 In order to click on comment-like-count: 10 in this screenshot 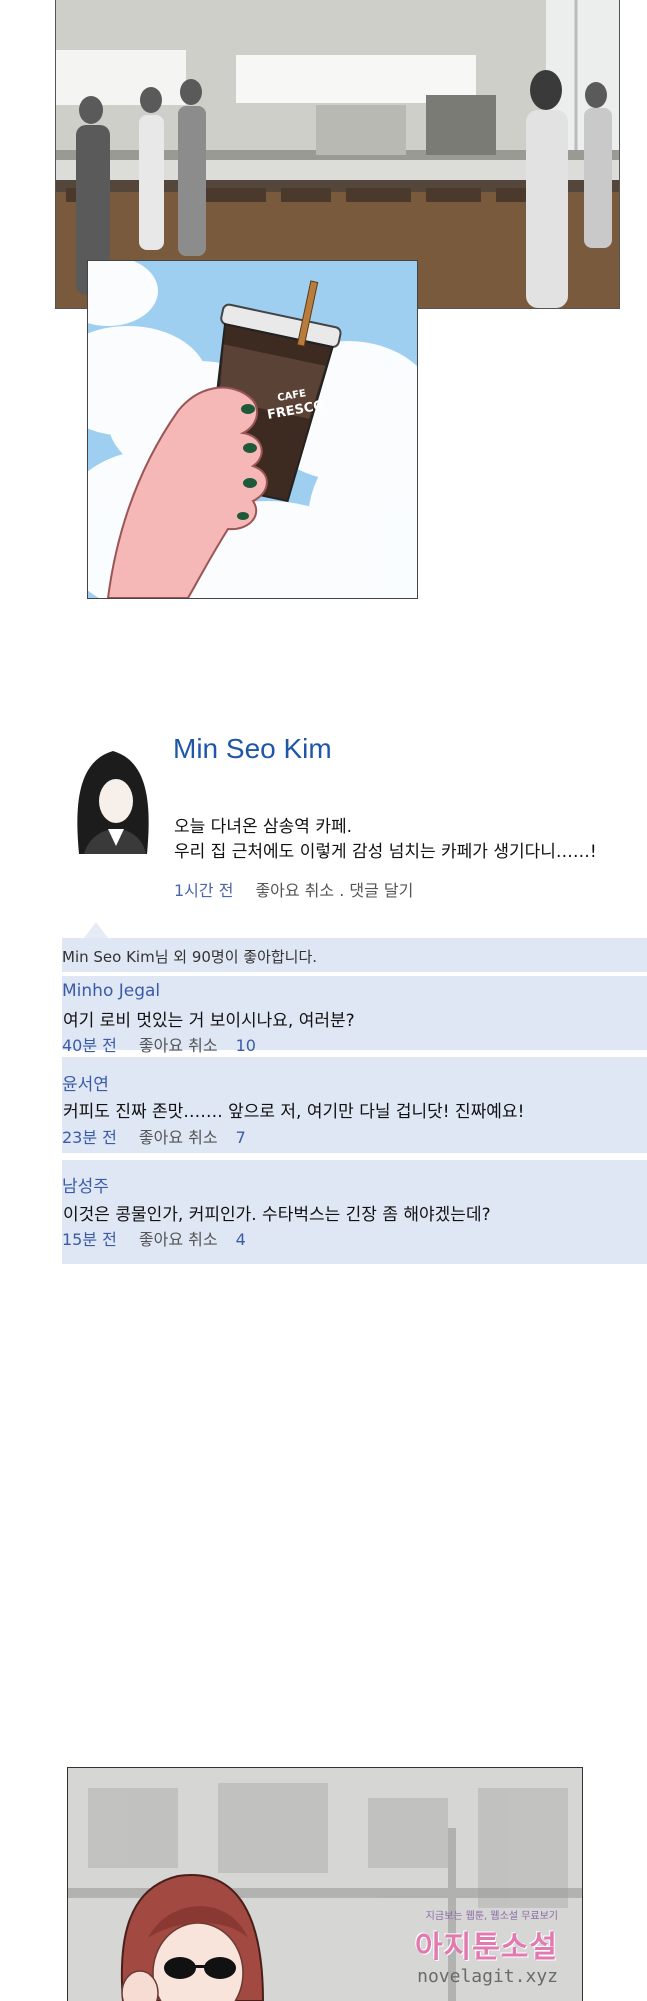, I will do `click(245, 1045)`.